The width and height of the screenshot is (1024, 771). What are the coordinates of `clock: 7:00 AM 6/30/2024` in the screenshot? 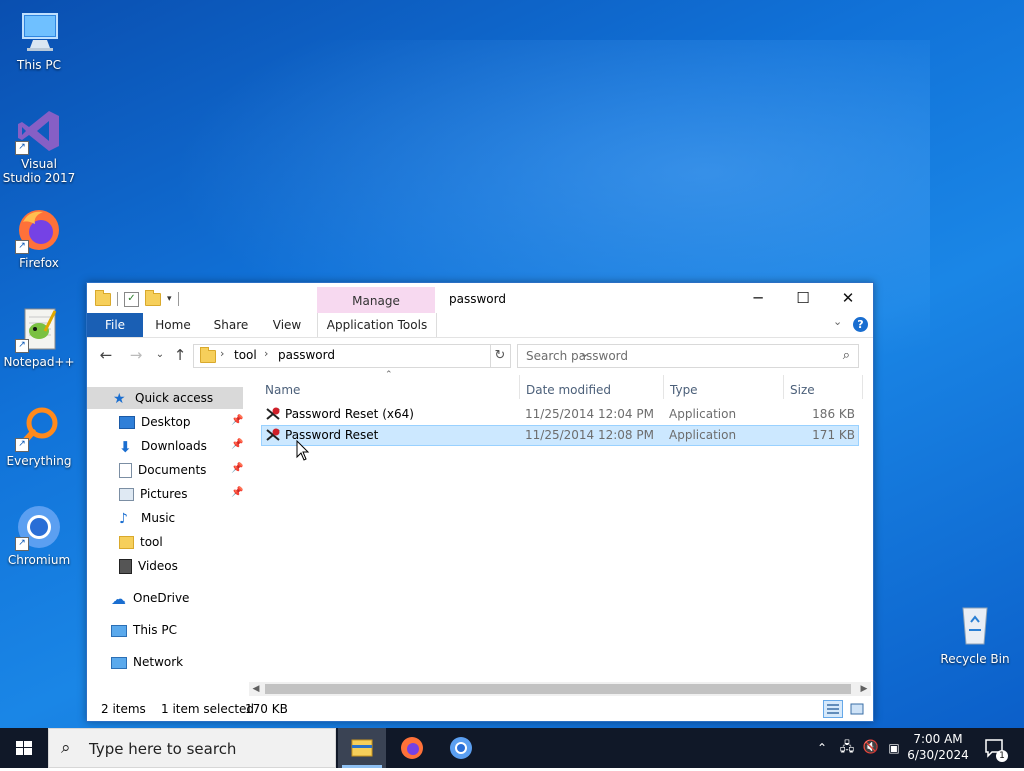 It's located at (938, 747).